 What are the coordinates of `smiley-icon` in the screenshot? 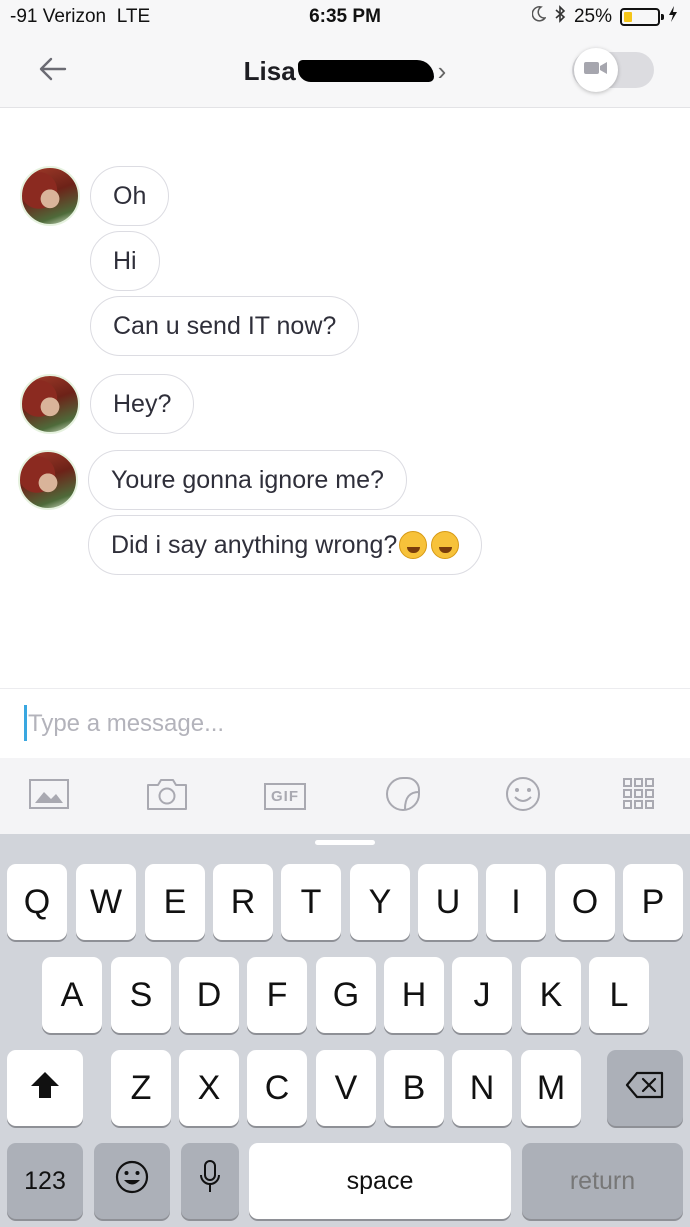 It's located at (523, 796).